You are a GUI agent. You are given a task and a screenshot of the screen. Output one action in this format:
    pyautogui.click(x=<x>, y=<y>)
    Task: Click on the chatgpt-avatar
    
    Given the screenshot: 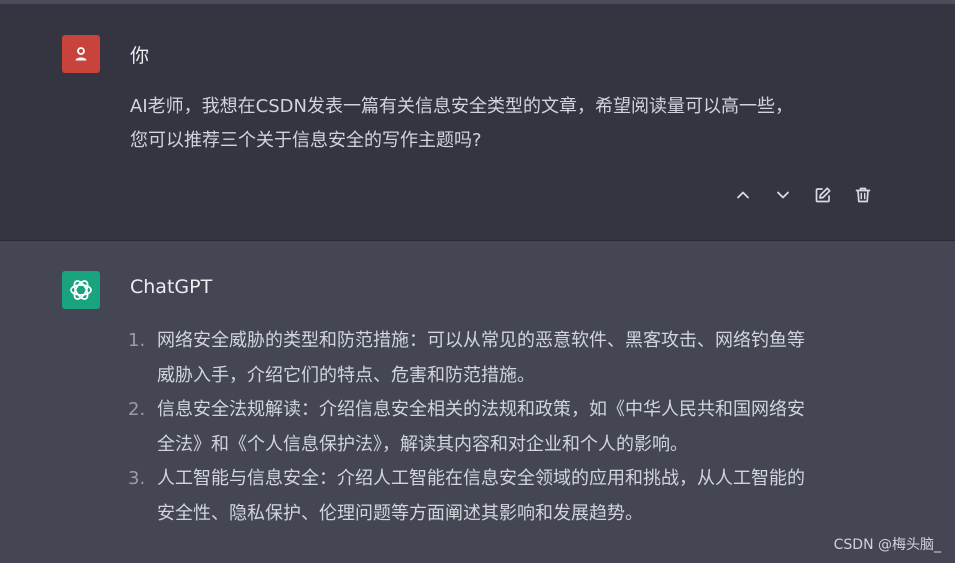 What is the action you would take?
    pyautogui.click(x=81, y=290)
    